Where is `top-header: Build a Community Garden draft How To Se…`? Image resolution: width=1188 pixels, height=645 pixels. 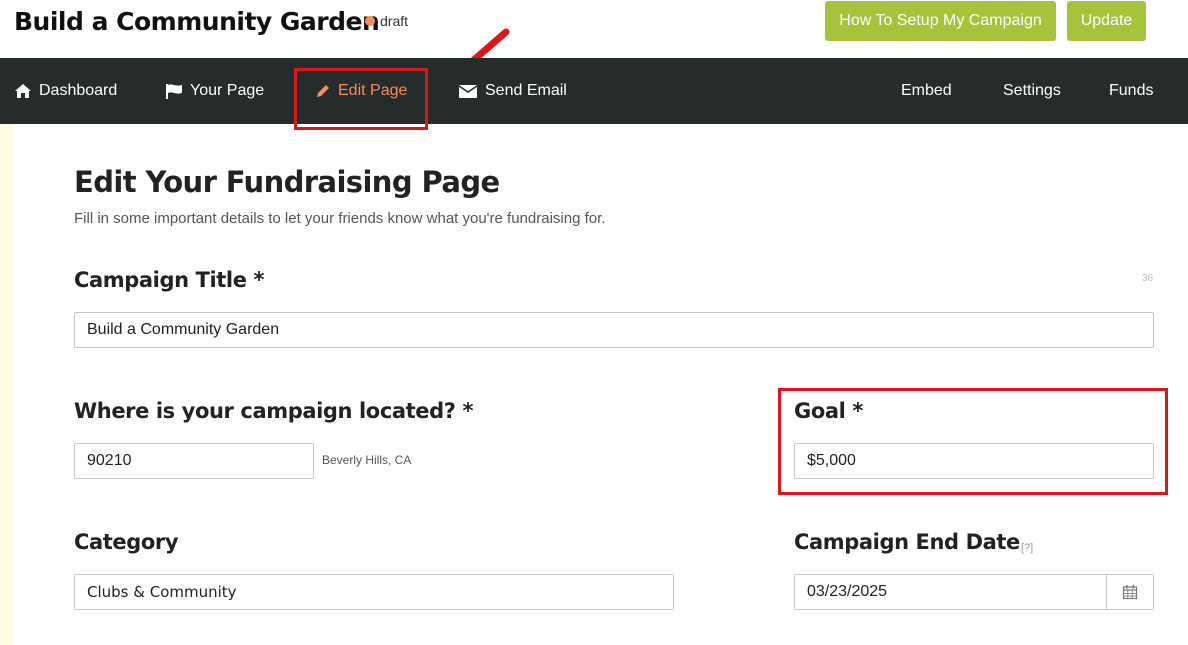 top-header: Build a Community Garden draft How To Se… is located at coordinates (594, 29).